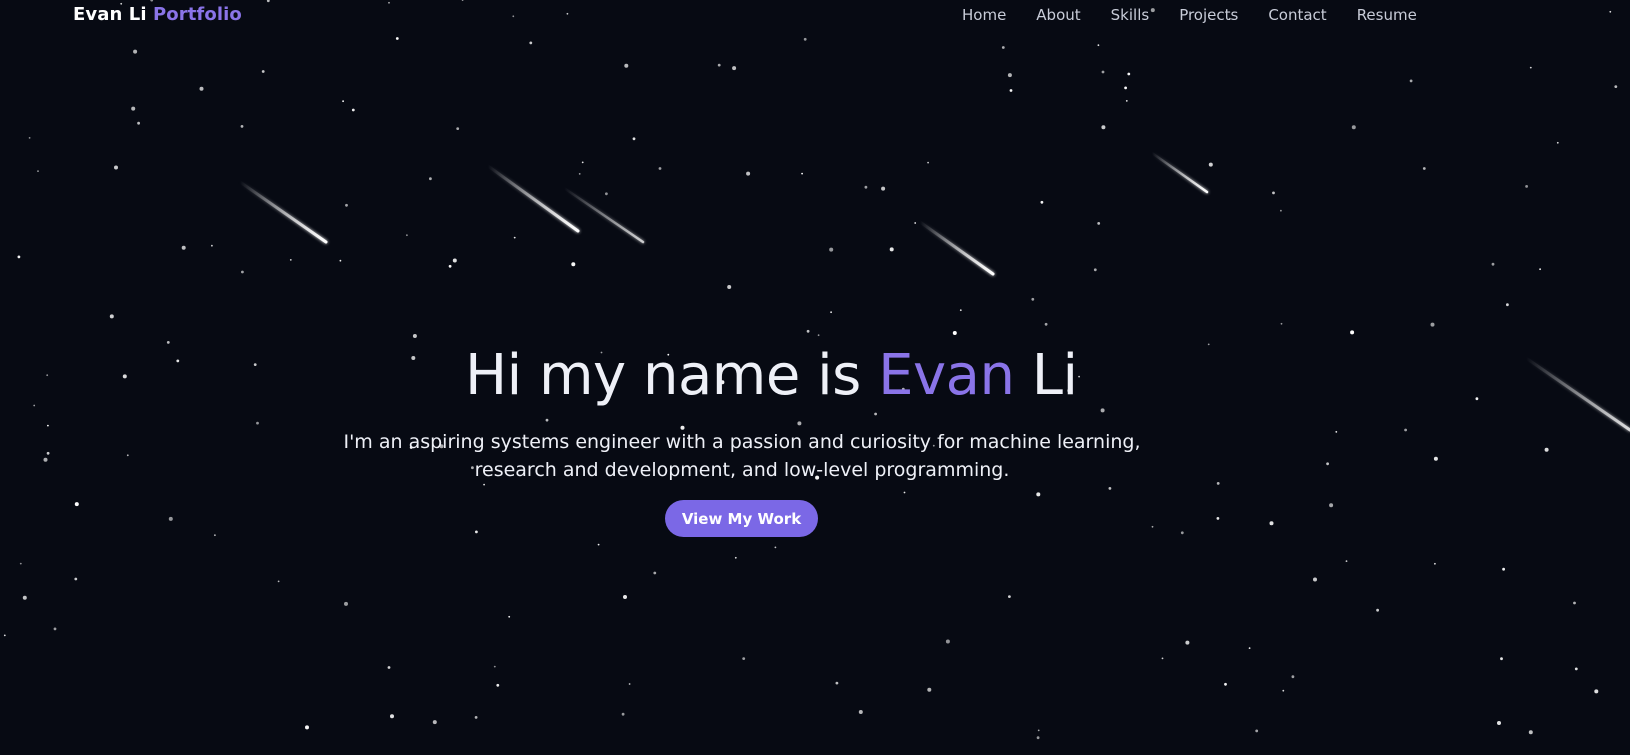 The image size is (1630, 755). Describe the element at coordinates (946, 375) in the screenshot. I see `hero-title-first-name: Evan` at that location.